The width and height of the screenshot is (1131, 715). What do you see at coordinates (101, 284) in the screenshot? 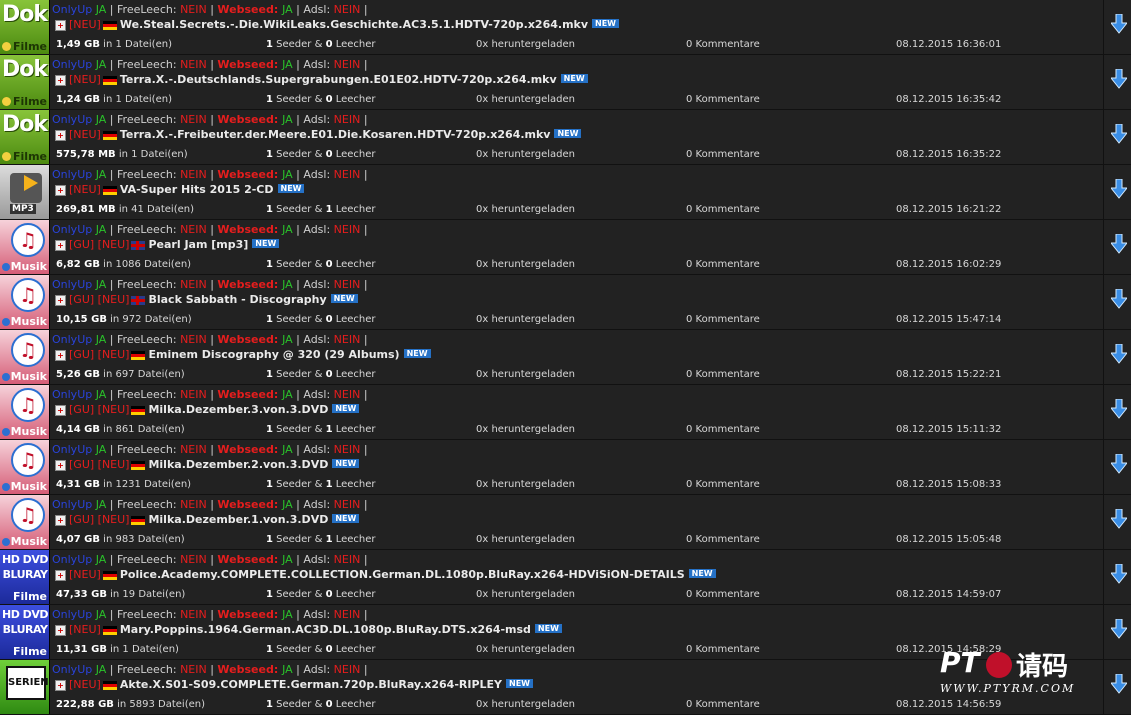
I see `only-up-value: JA` at bounding box center [101, 284].